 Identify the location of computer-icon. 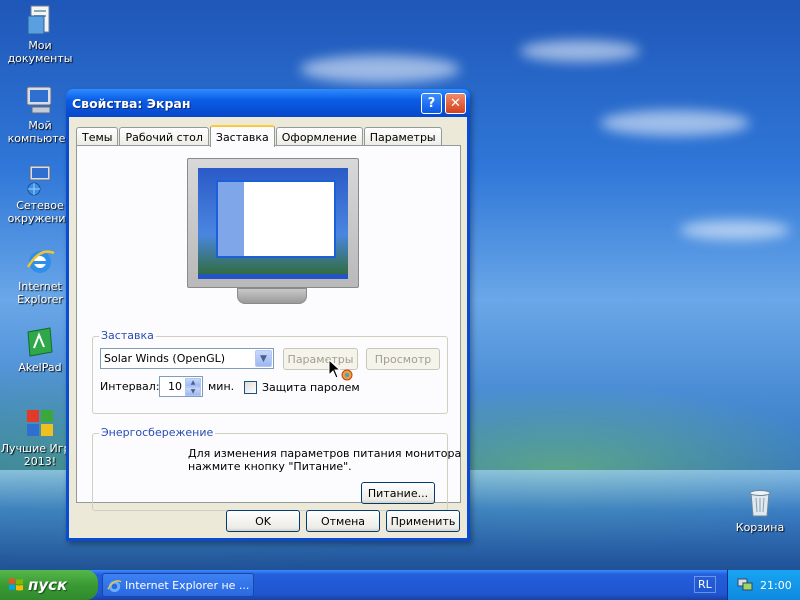
(40, 100).